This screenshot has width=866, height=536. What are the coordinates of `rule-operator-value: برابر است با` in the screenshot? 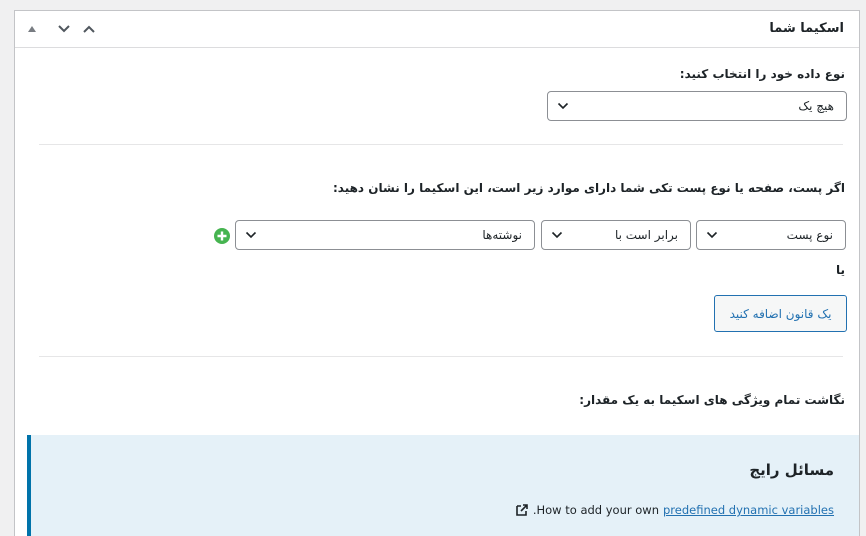 It's located at (646, 235).